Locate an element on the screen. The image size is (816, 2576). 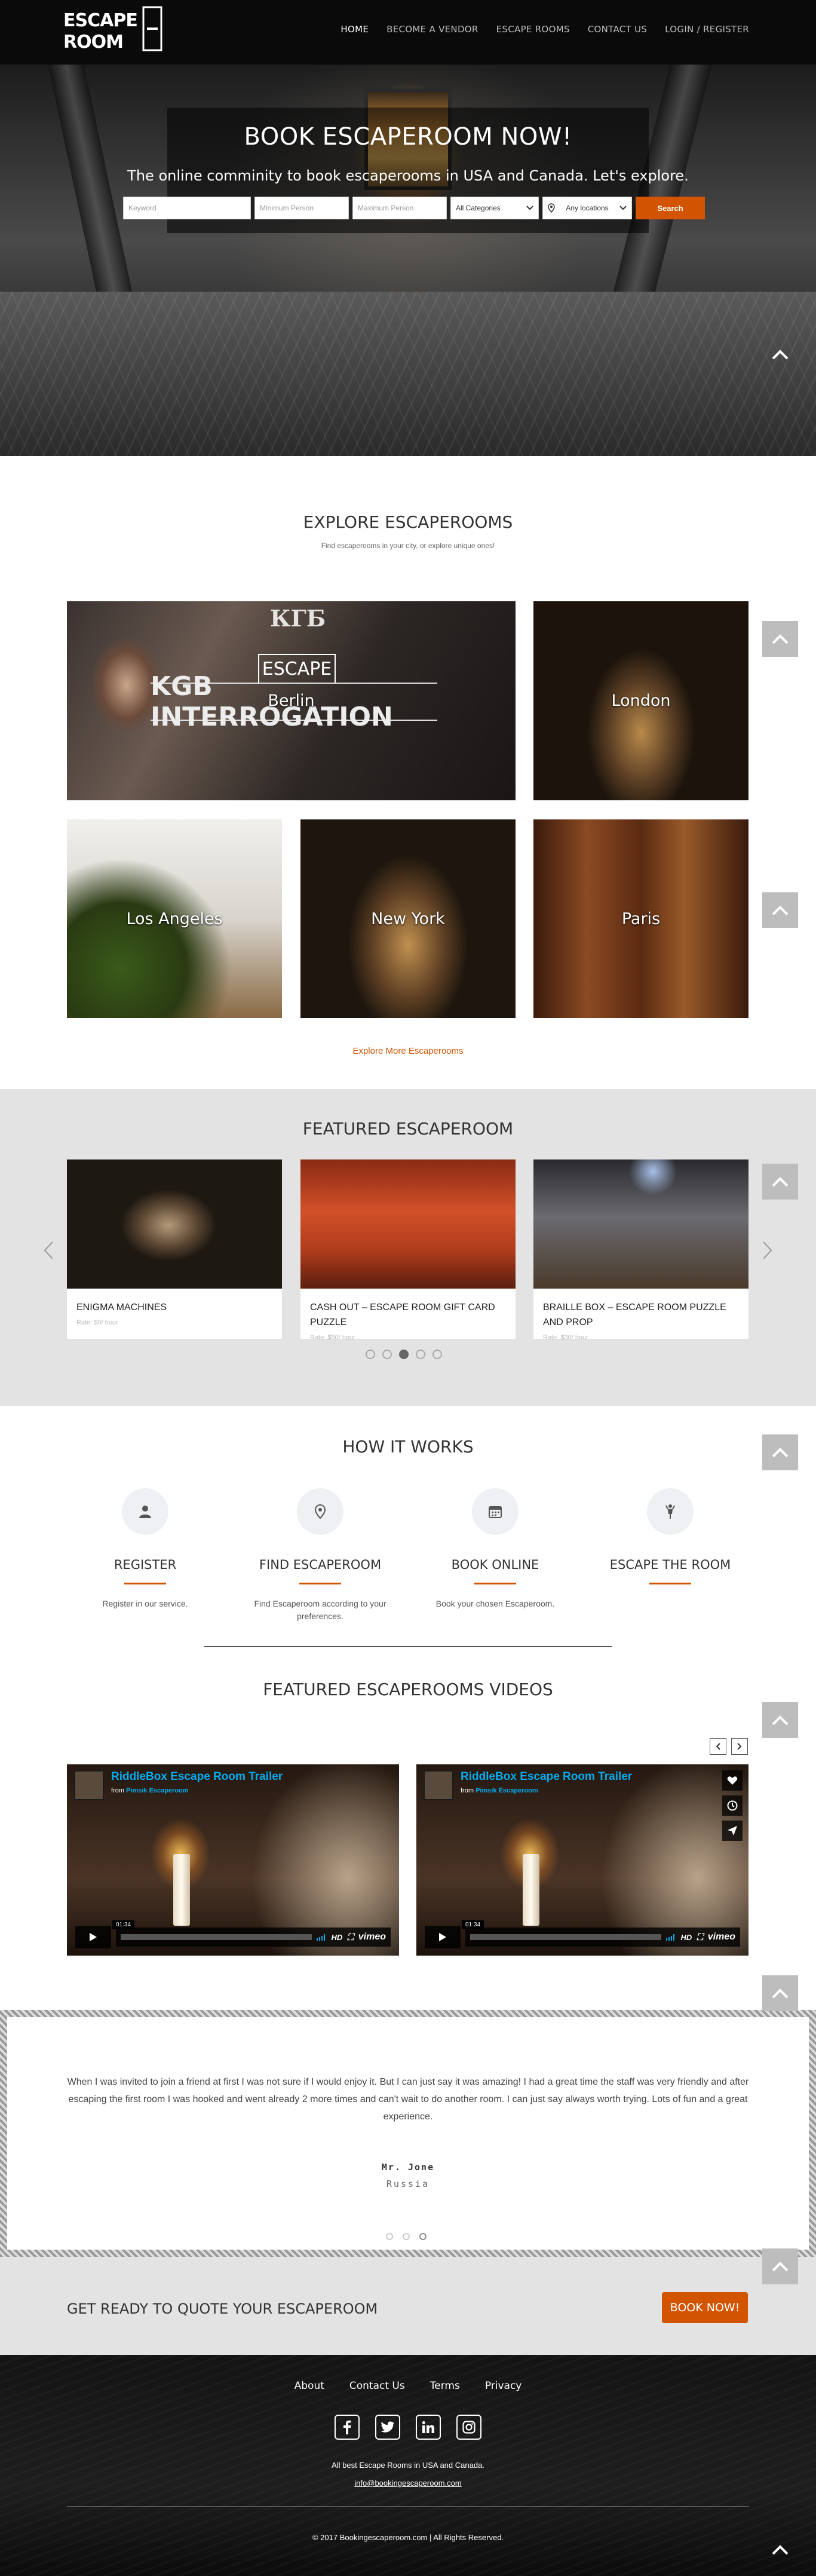
nav-login-register: LOGIN / REGISTER is located at coordinates (707, 29).